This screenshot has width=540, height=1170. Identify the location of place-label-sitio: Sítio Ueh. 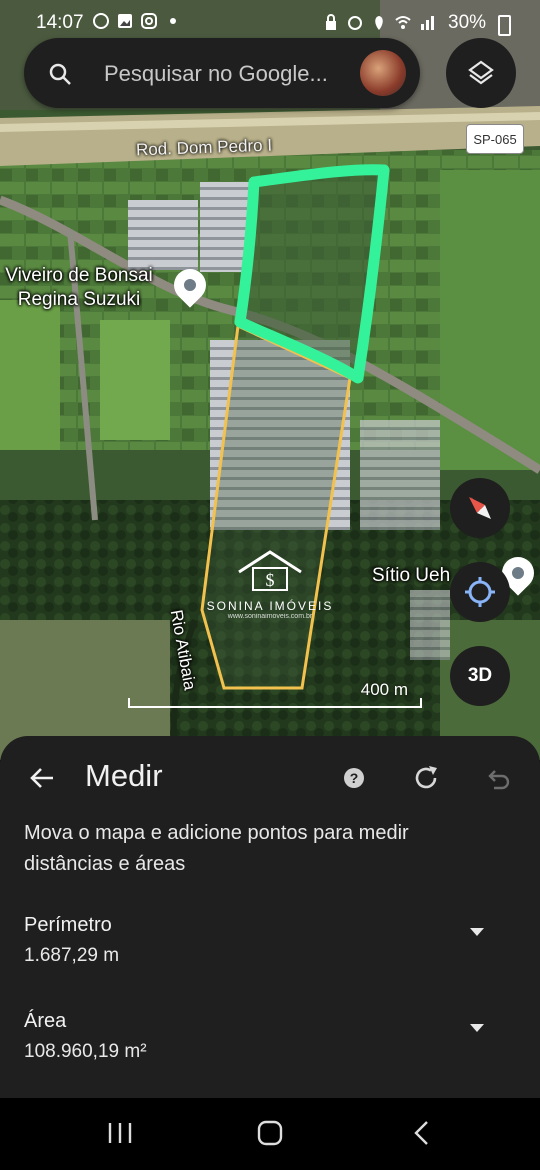
(411, 576).